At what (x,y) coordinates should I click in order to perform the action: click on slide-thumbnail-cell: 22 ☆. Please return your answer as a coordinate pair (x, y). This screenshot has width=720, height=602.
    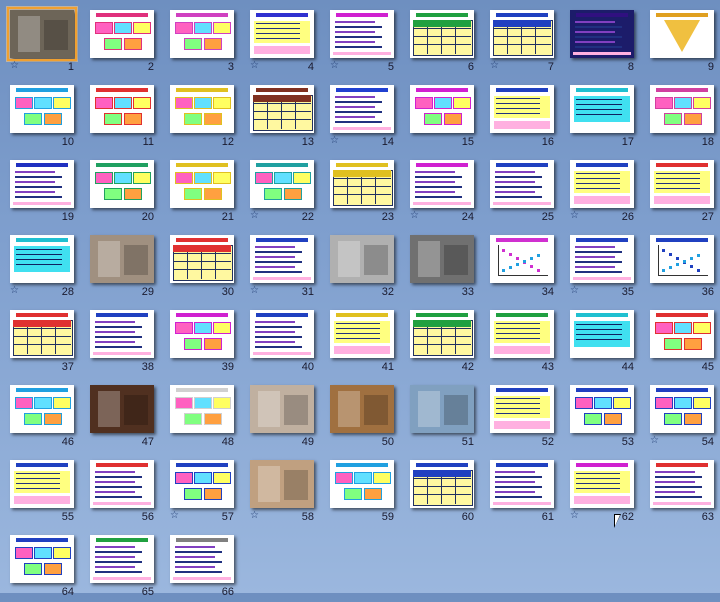
    Looking at the image, I should click on (282, 189).